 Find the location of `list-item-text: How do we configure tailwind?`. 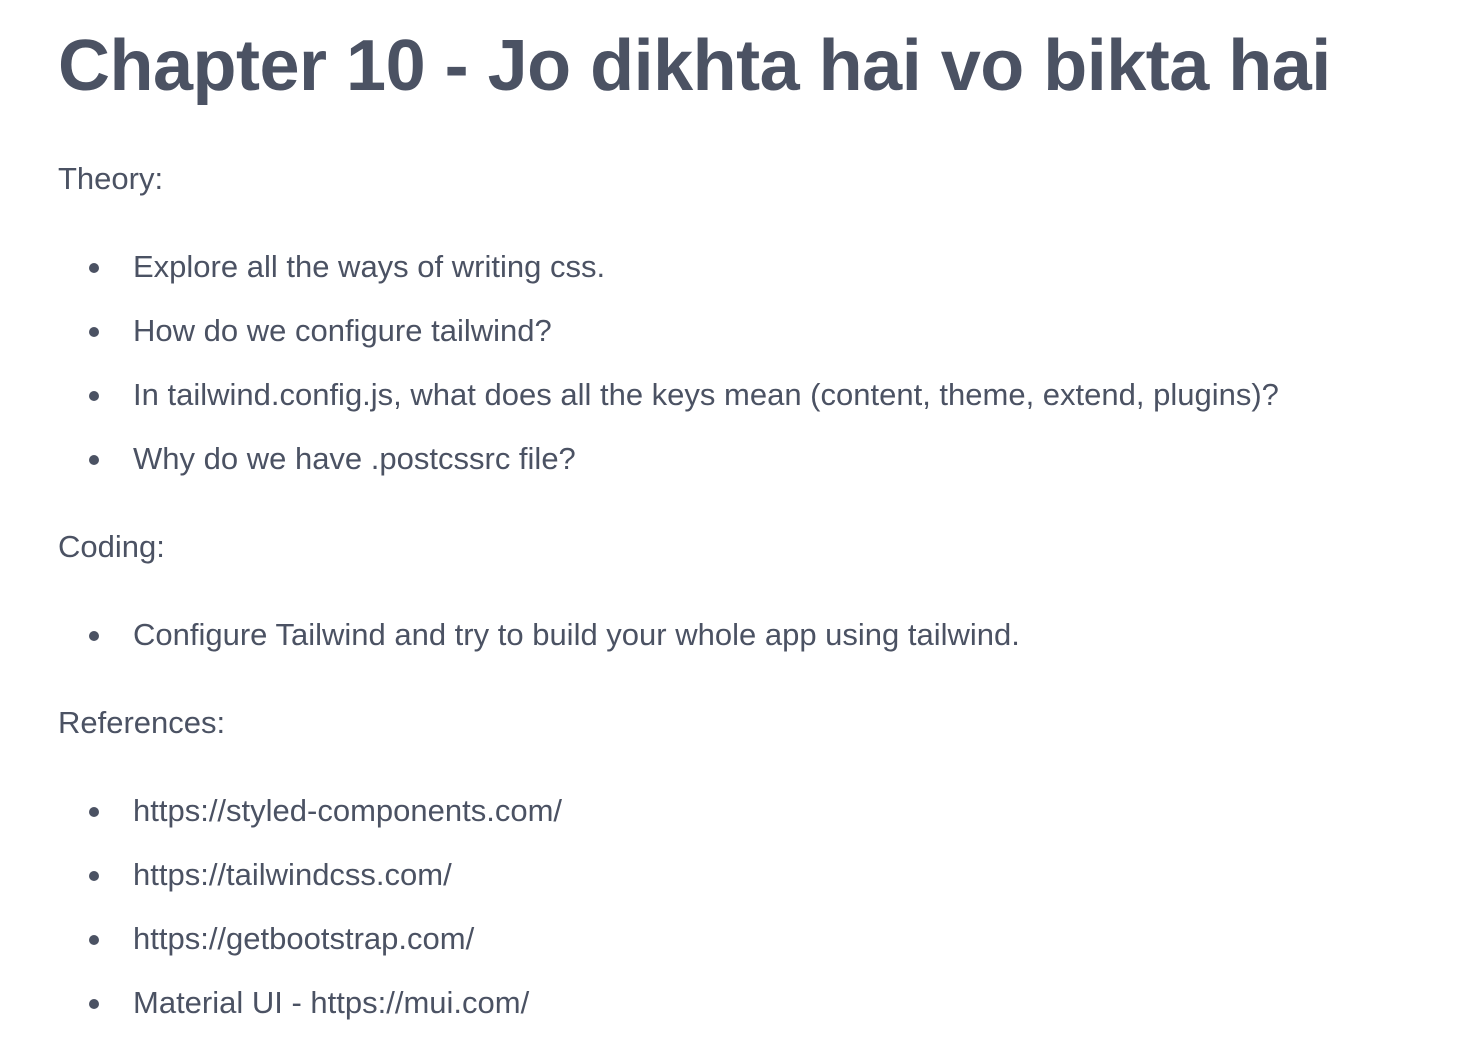

list-item-text: How do we configure tailwind? is located at coordinates (342, 330).